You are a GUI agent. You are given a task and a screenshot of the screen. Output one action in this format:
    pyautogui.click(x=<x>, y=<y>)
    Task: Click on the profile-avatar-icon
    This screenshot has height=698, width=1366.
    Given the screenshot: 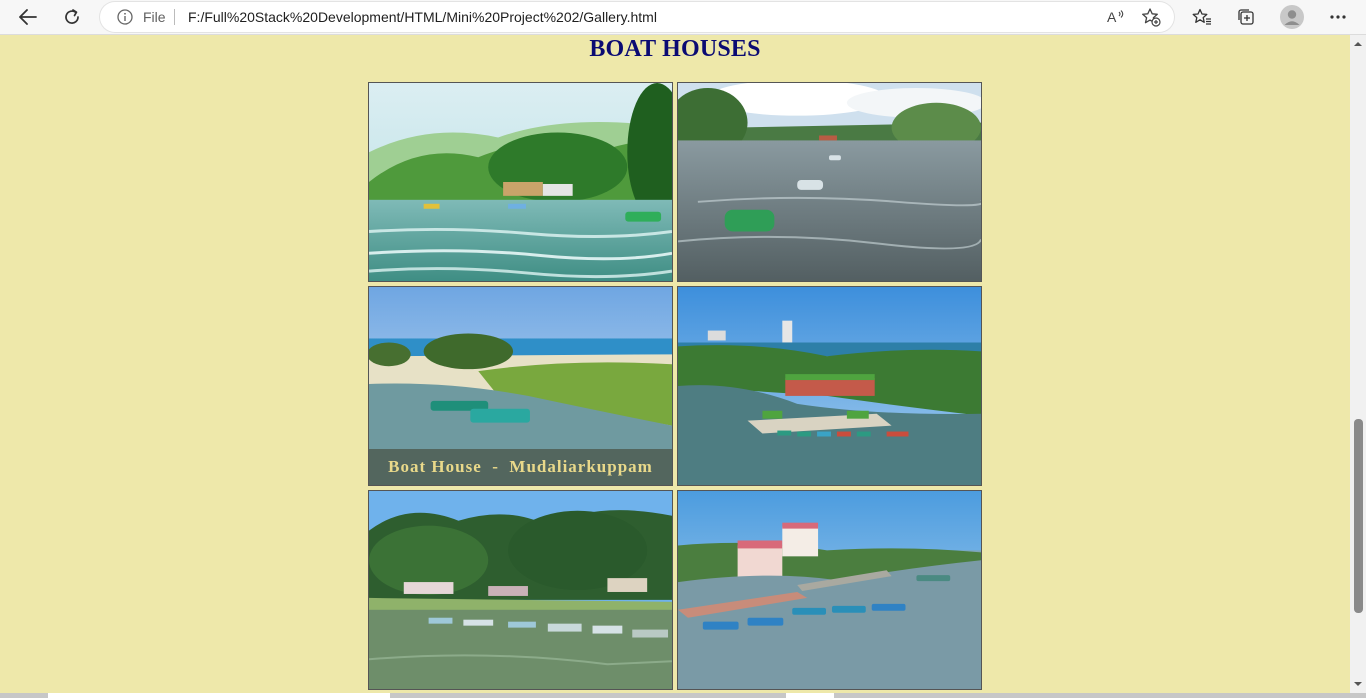 What is the action you would take?
    pyautogui.click(x=1292, y=17)
    